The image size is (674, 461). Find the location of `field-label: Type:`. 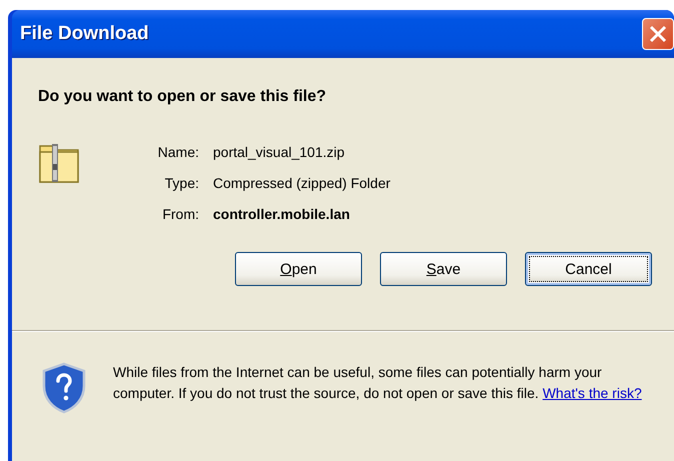

field-label: Type: is located at coordinates (181, 183).